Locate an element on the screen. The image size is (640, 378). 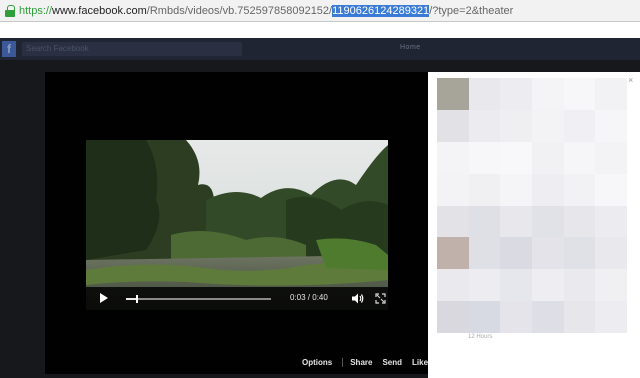
video-actions: Options Share Send Like is located at coordinates (370, 362).